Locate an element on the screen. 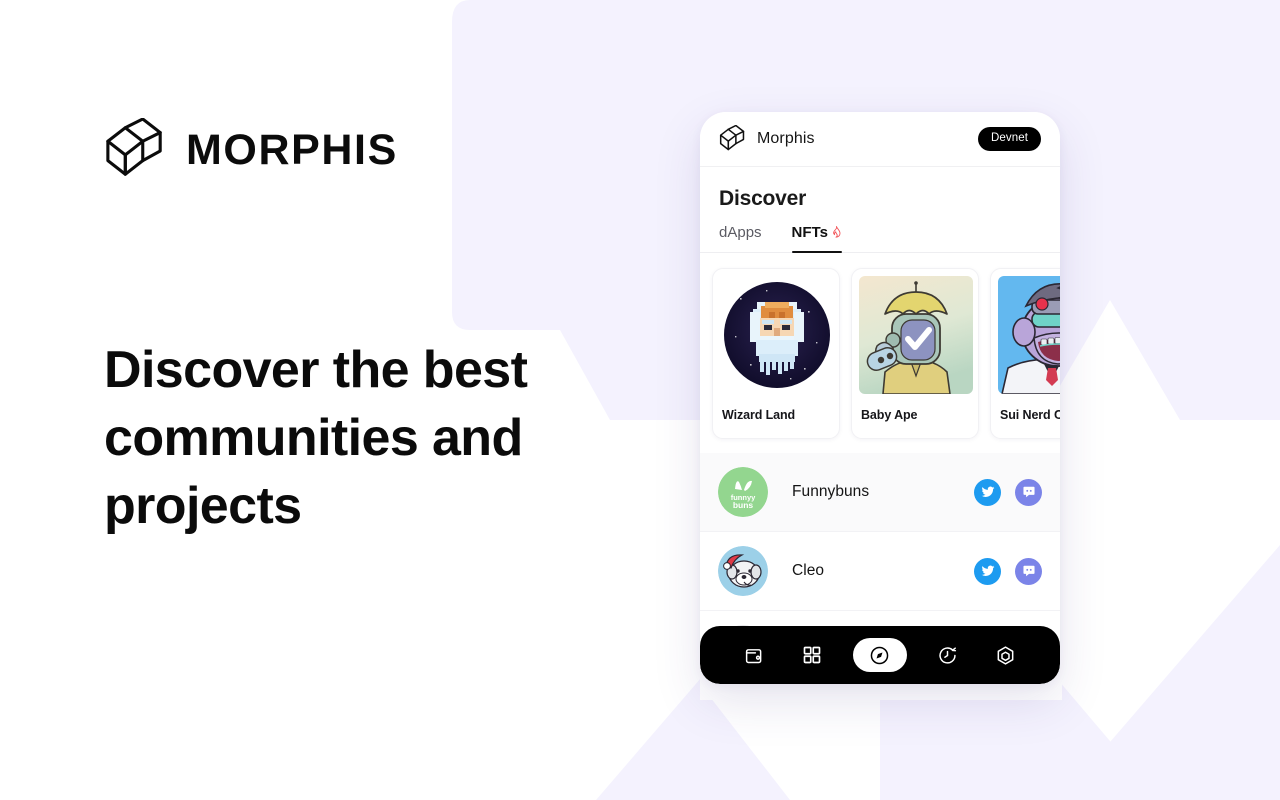 This screenshot has width=1280, height=800. nft-card: Wizard Land is located at coordinates (776, 353).